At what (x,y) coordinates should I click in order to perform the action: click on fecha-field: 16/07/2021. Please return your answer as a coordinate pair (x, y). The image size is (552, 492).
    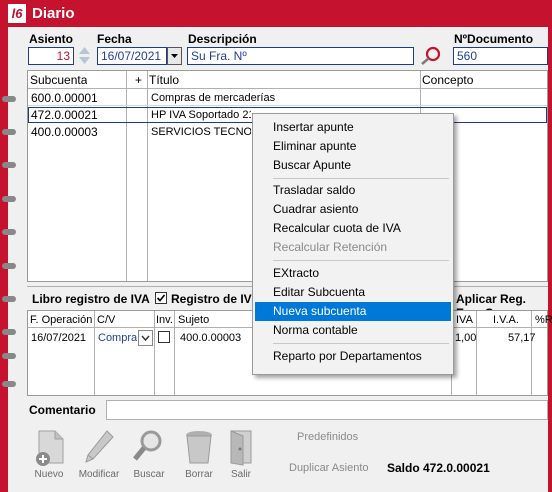
    Looking at the image, I should click on (132, 56).